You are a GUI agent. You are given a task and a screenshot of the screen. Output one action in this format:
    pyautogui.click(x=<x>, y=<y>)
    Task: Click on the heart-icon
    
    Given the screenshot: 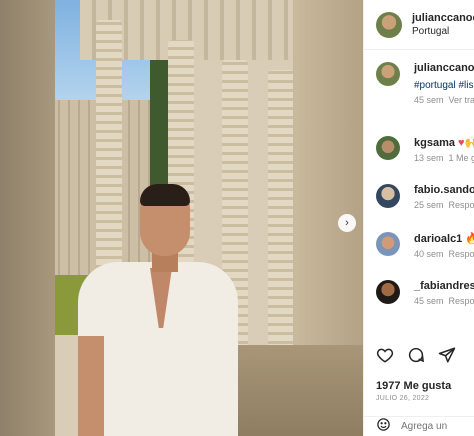 What is the action you would take?
    pyautogui.click(x=385, y=357)
    